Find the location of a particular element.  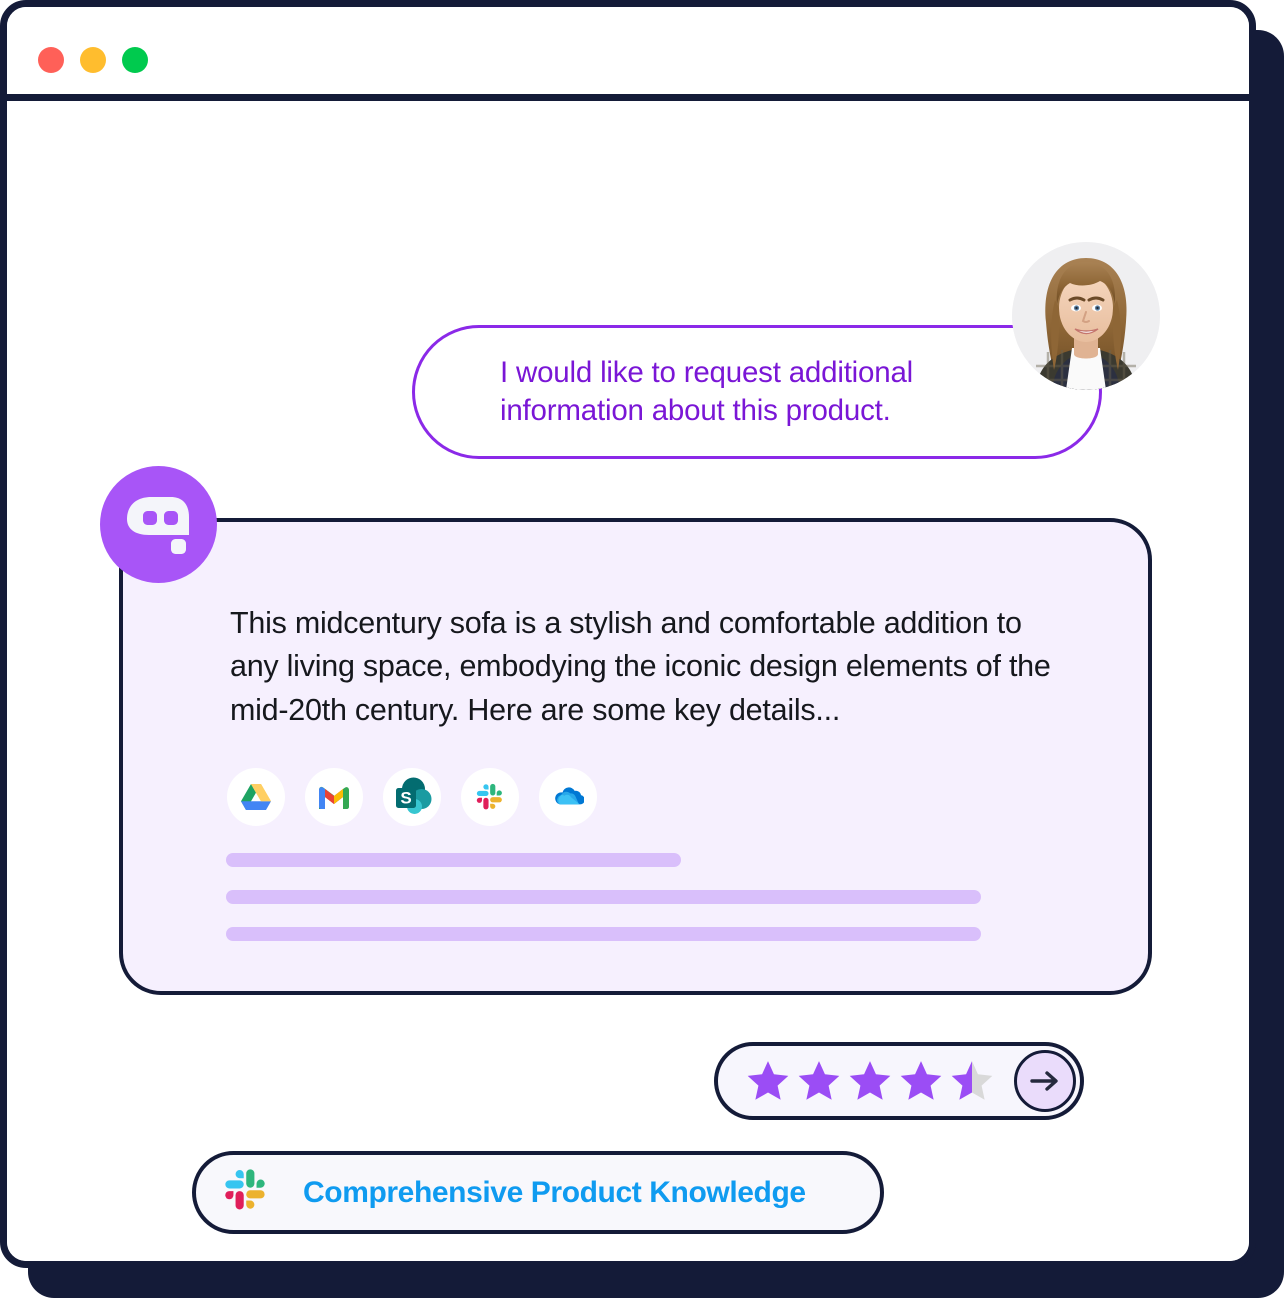

window-title-bar is located at coordinates (628, 54).